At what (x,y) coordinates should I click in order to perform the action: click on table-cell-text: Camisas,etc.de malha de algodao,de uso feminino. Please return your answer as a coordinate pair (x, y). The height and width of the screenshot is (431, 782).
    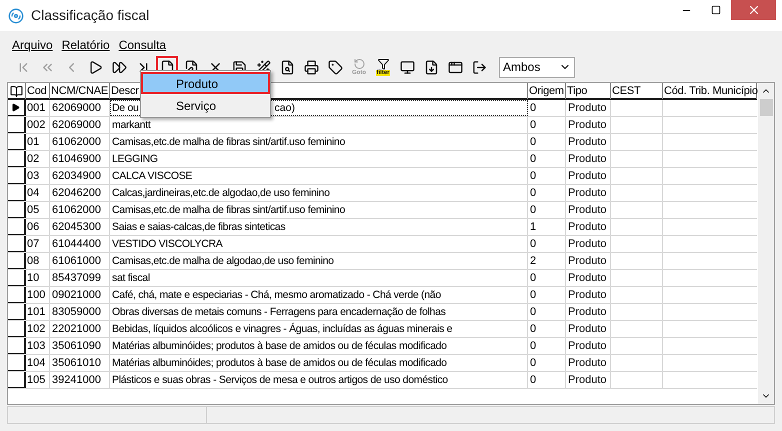
    Looking at the image, I should click on (222, 261).